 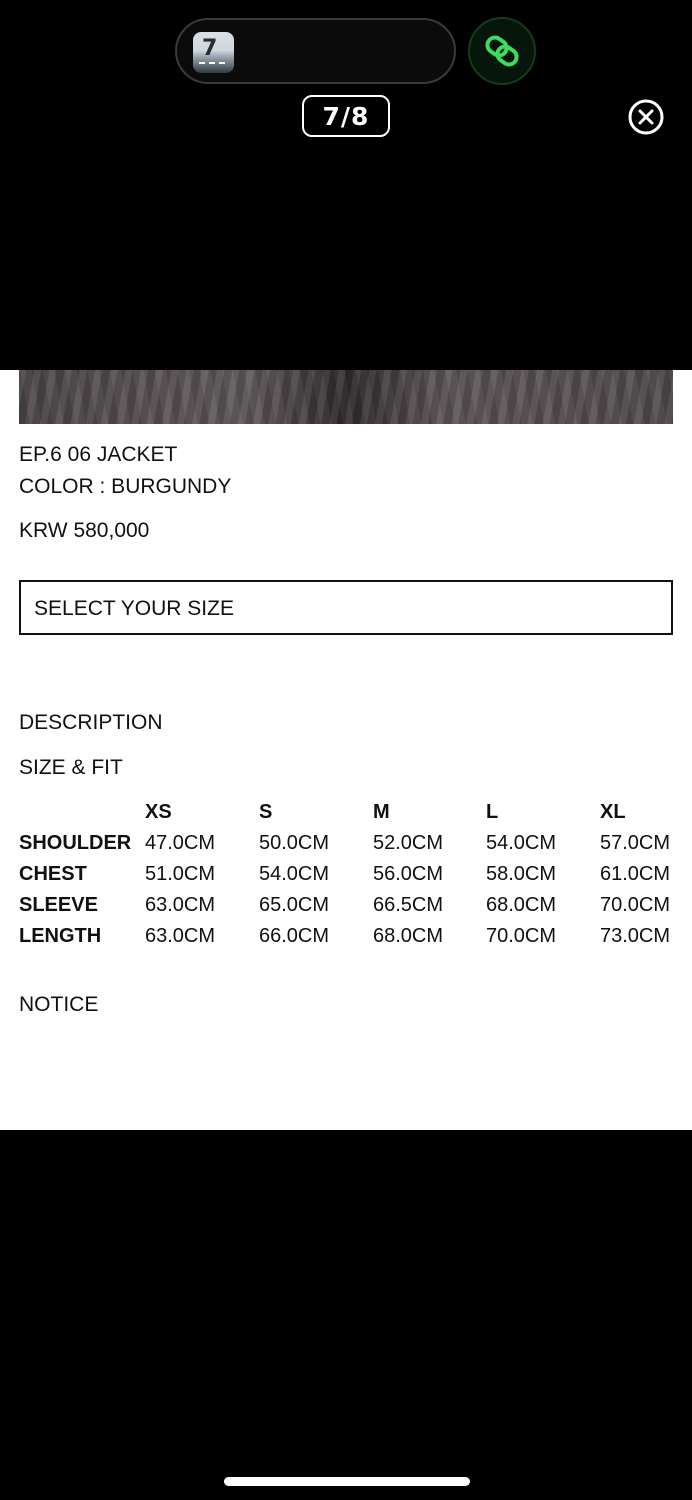 I want to click on close-button, so click(x=646, y=117).